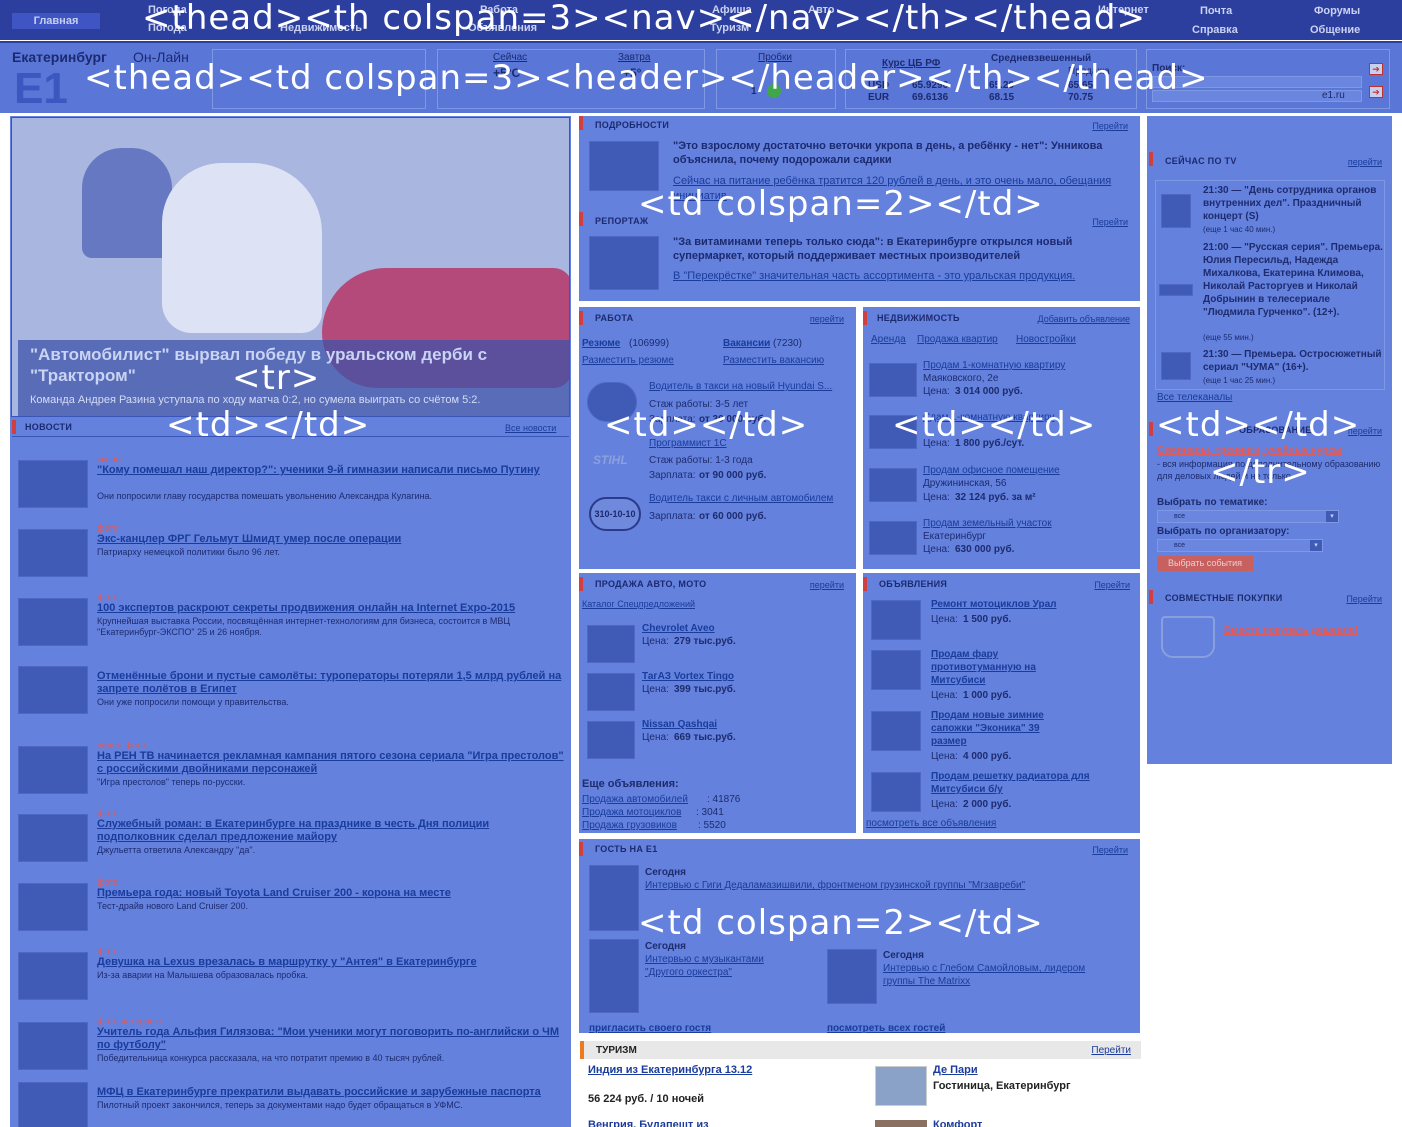 This screenshot has height=1127, width=1402. Describe the element at coordinates (773, 360) in the screenshot. I see `post-vacancy-link: Разместить вакансию` at that location.